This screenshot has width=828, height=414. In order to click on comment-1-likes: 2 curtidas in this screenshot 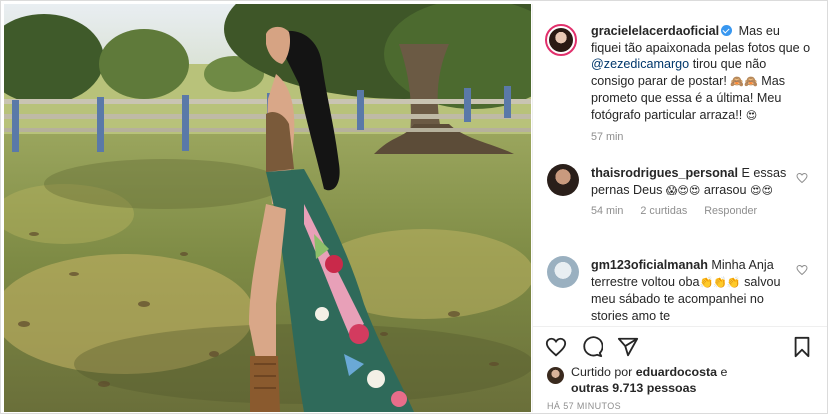, I will do `click(663, 211)`.